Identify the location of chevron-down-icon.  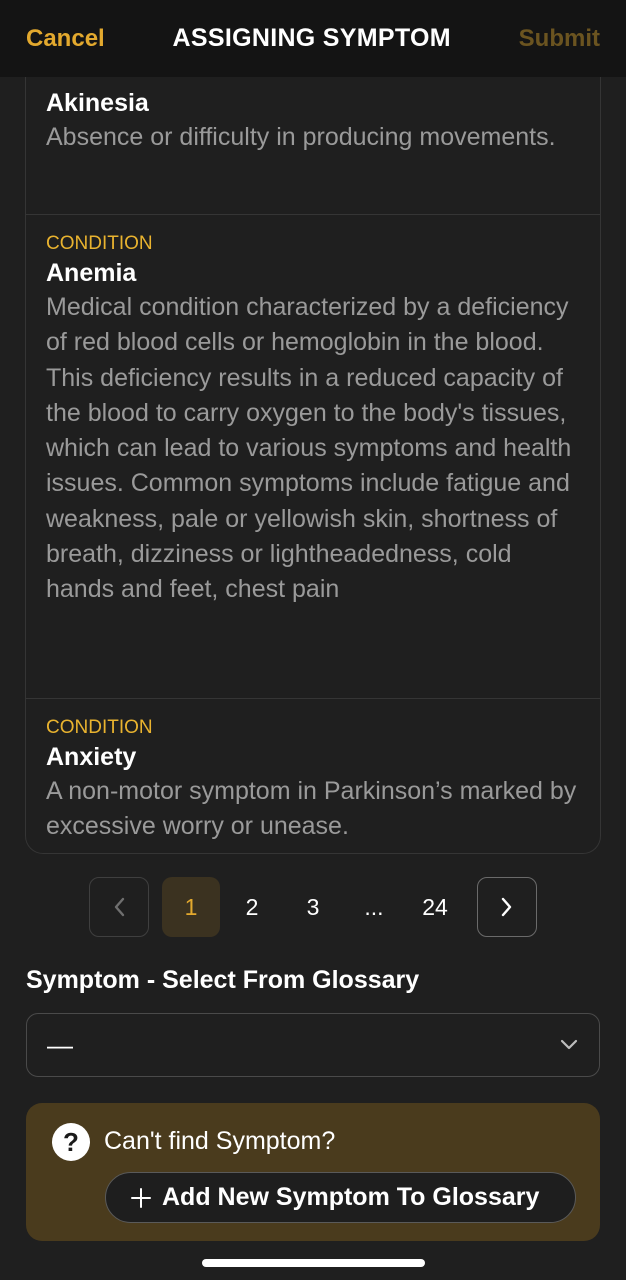
(569, 1044).